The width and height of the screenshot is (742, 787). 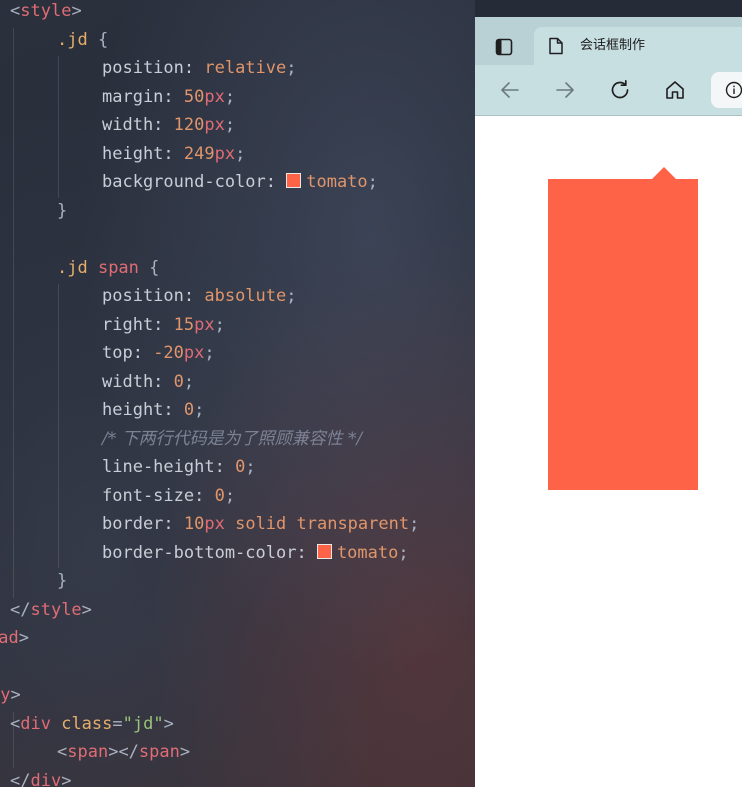 I want to click on code-token: 120, so click(x=189, y=125).